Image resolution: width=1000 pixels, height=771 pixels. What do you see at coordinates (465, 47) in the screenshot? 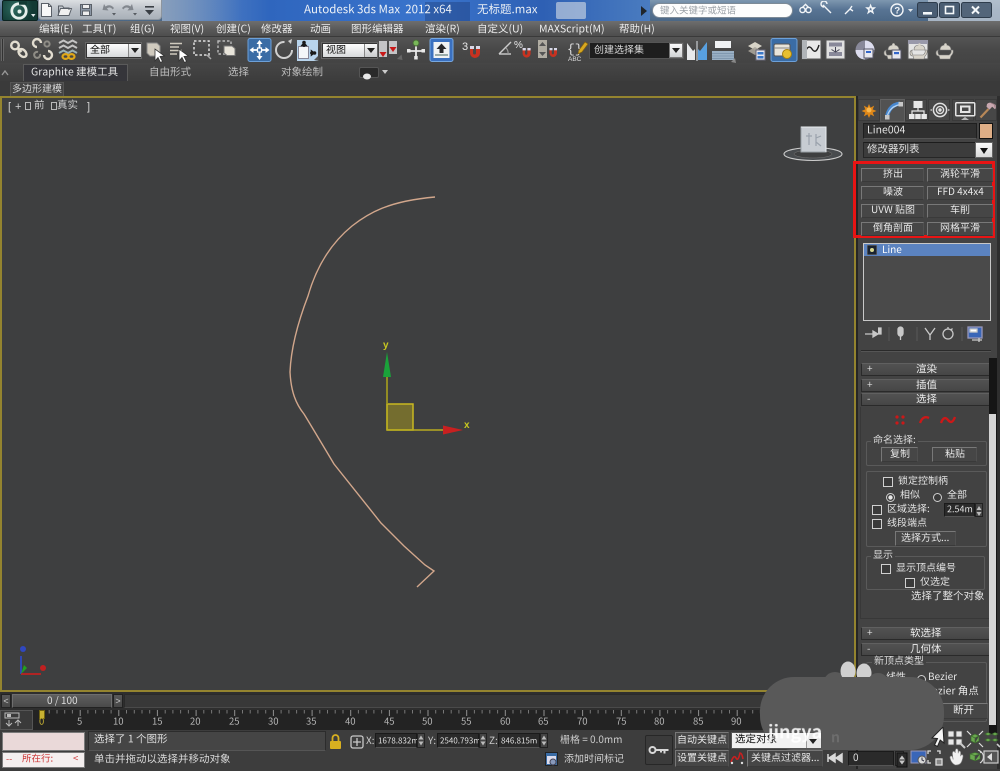
I see `svg-text: 3` at bounding box center [465, 47].